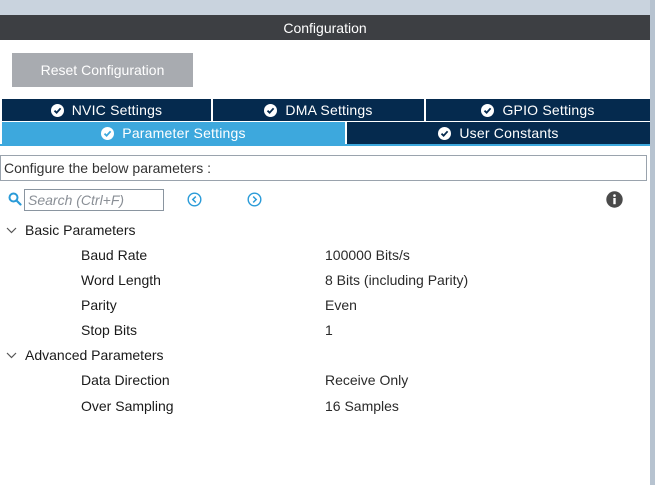 This screenshot has height=485, width=655. What do you see at coordinates (125, 380) in the screenshot?
I see `param-label: Data Direction` at bounding box center [125, 380].